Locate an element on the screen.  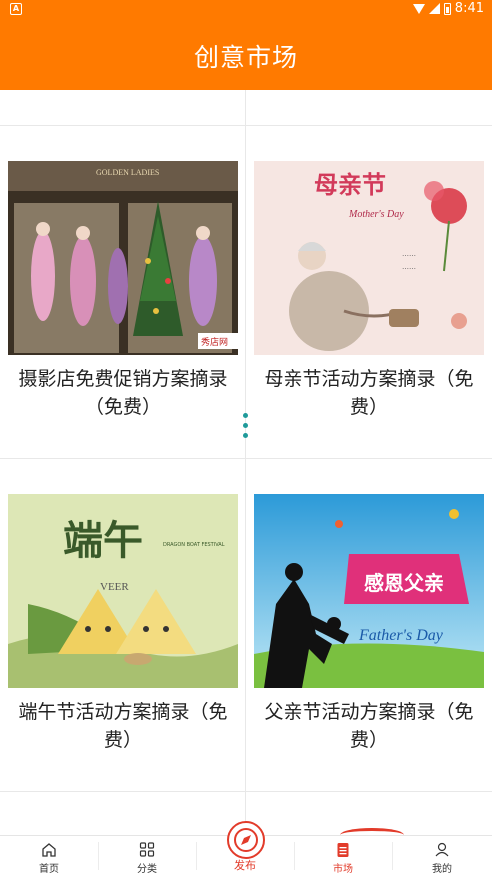
card-image: 感恩父亲 Father's Day is located at coordinates (369, 591).